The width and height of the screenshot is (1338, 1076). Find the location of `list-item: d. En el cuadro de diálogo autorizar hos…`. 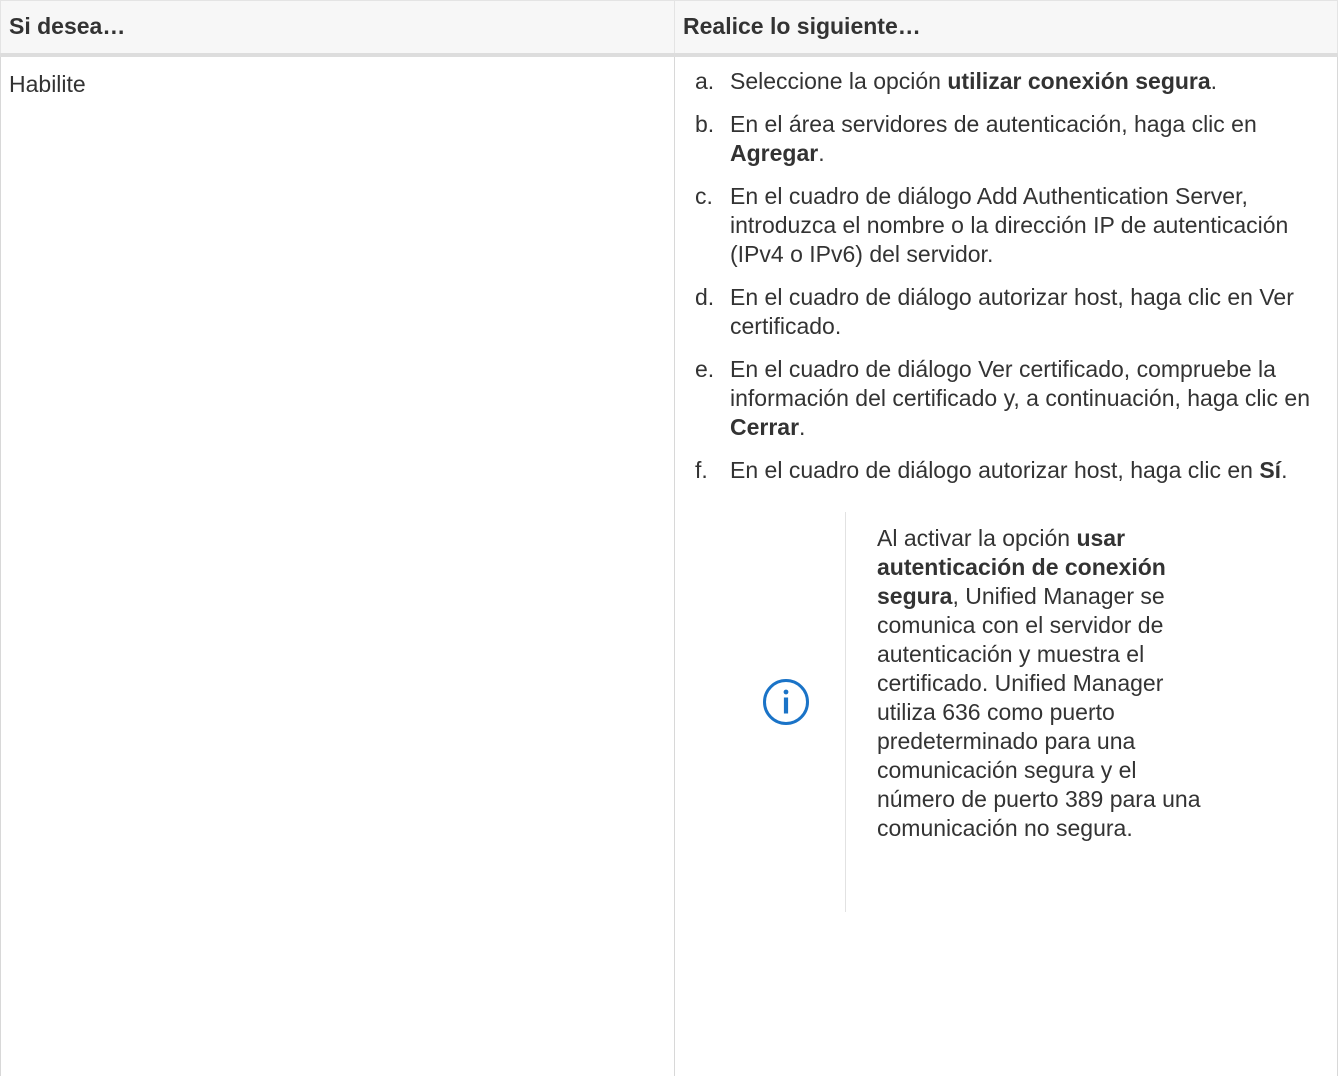

list-item: d. En el cuadro de diálogo autorizar hos… is located at coordinates (1006, 312).